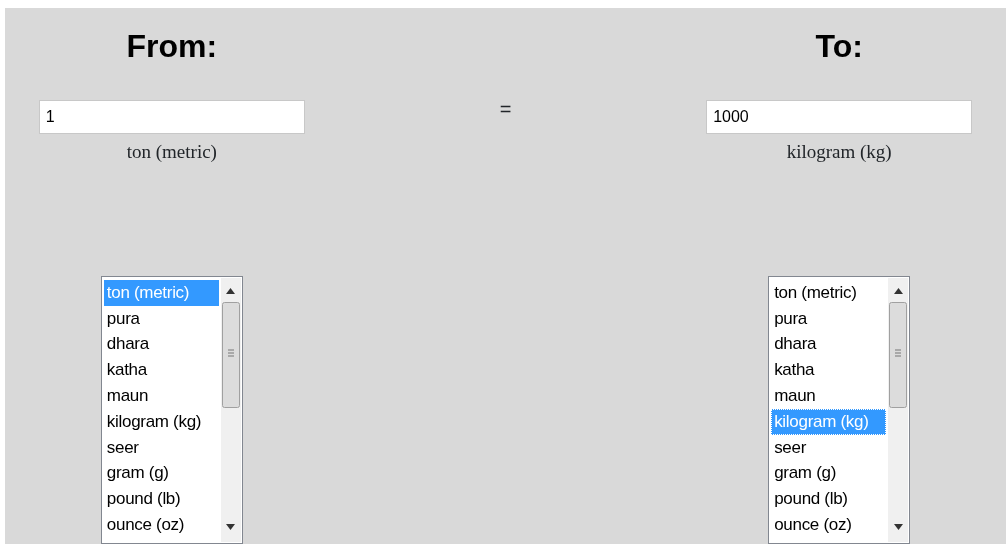 The height and width of the screenshot is (544, 1006). What do you see at coordinates (839, 117) in the screenshot?
I see `value-field: 1000` at bounding box center [839, 117].